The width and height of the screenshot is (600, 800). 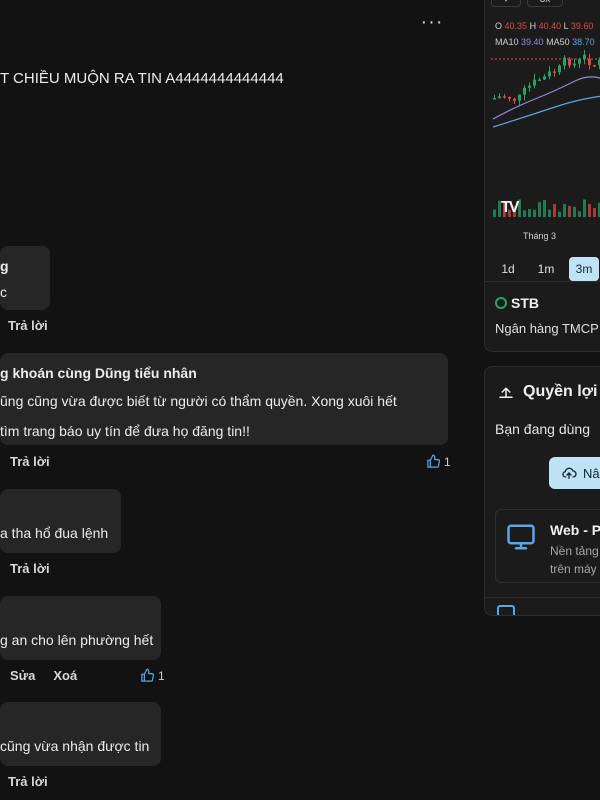 What do you see at coordinates (521, 537) in the screenshot?
I see `monitor-icon` at bounding box center [521, 537].